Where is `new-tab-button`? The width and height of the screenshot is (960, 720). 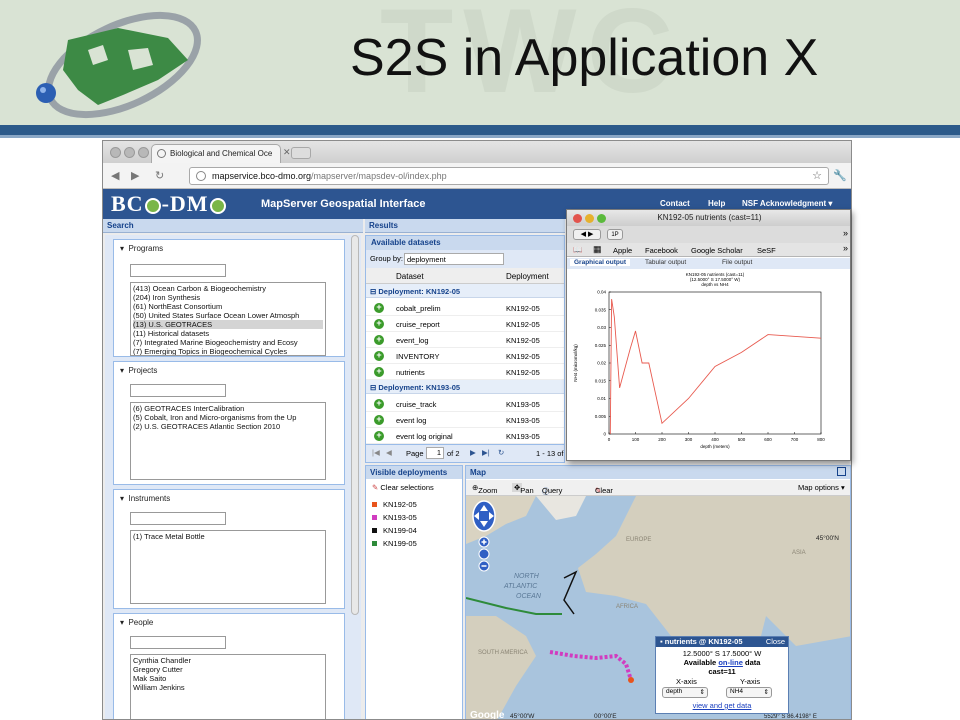
new-tab-button is located at coordinates (301, 153).